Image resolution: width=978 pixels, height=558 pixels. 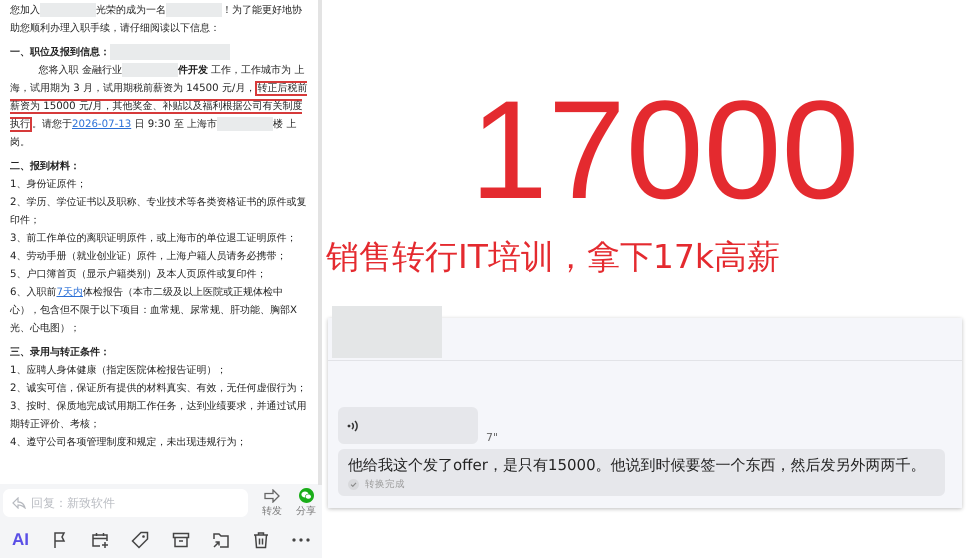 What do you see at coordinates (306, 495) in the screenshot?
I see `chat-bubbles-icon` at bounding box center [306, 495].